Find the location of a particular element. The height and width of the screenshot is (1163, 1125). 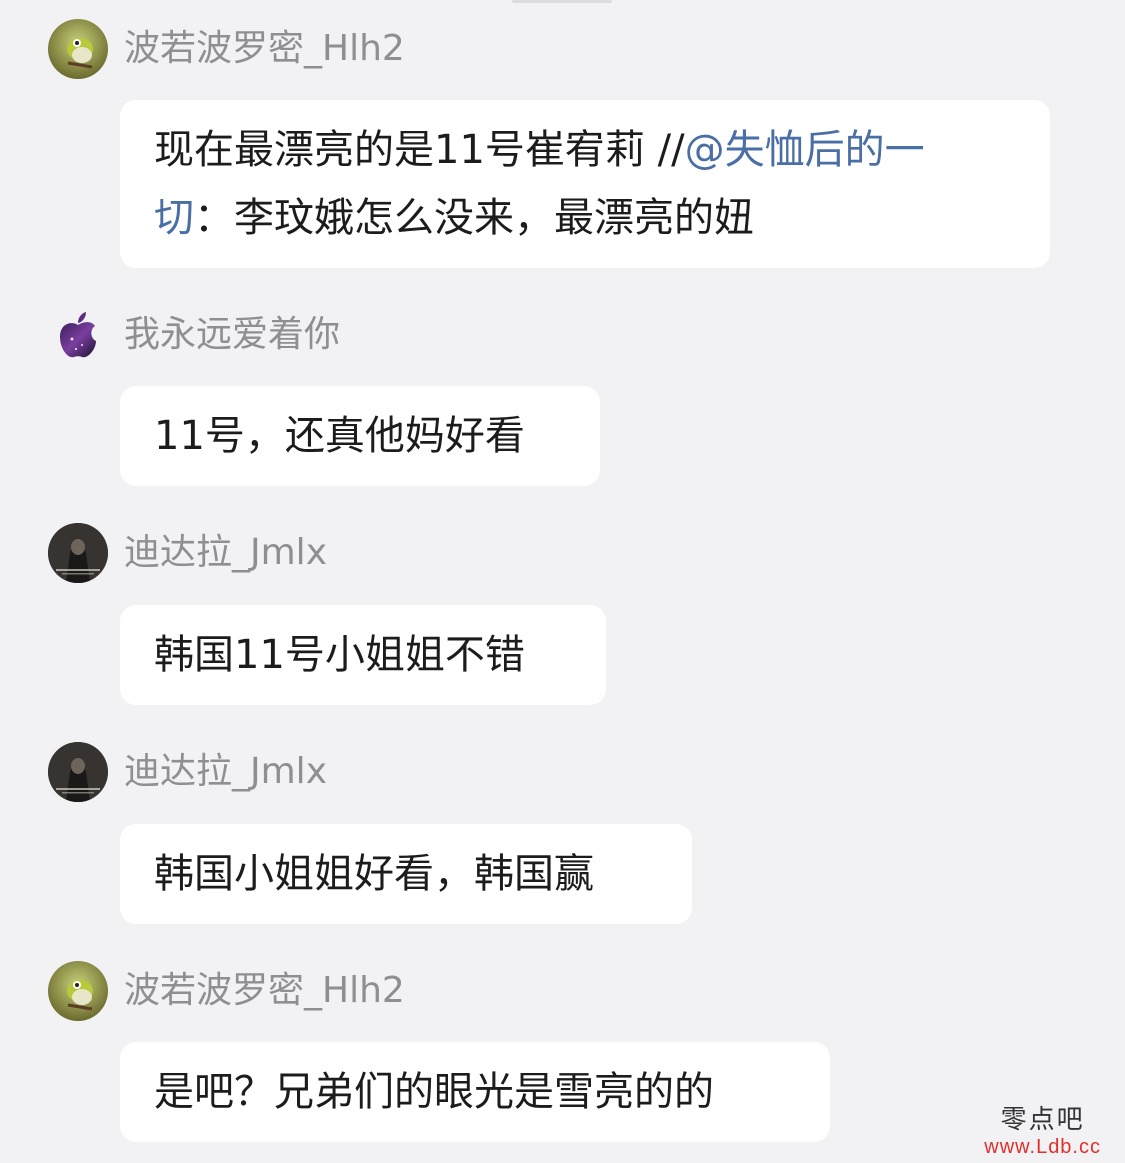

apple-logo-avatar-icon is located at coordinates (78, 335).